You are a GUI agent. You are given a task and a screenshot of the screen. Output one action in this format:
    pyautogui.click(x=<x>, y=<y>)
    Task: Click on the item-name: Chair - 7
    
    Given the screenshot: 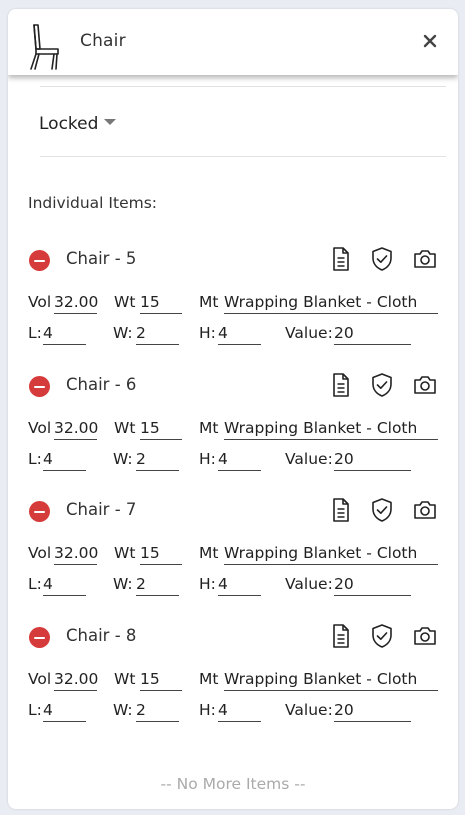 What is the action you would take?
    pyautogui.click(x=101, y=509)
    